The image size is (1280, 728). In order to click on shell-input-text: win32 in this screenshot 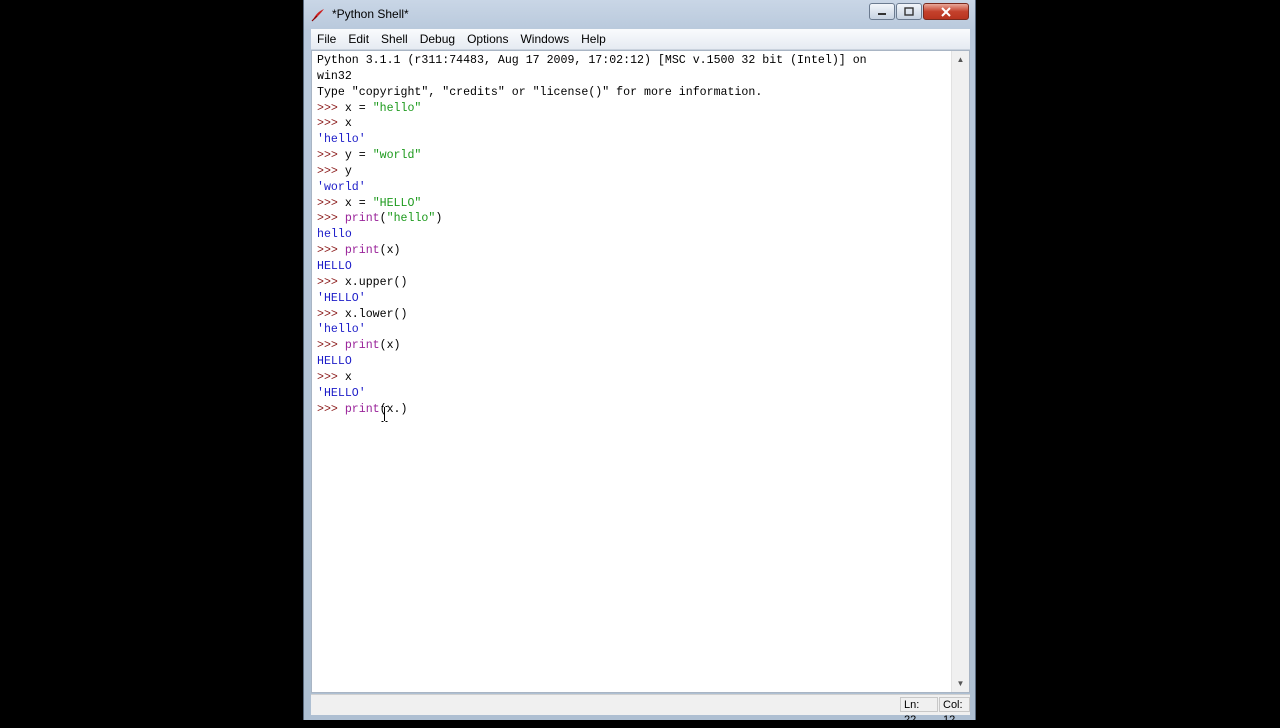, I will do `click(334, 76)`.